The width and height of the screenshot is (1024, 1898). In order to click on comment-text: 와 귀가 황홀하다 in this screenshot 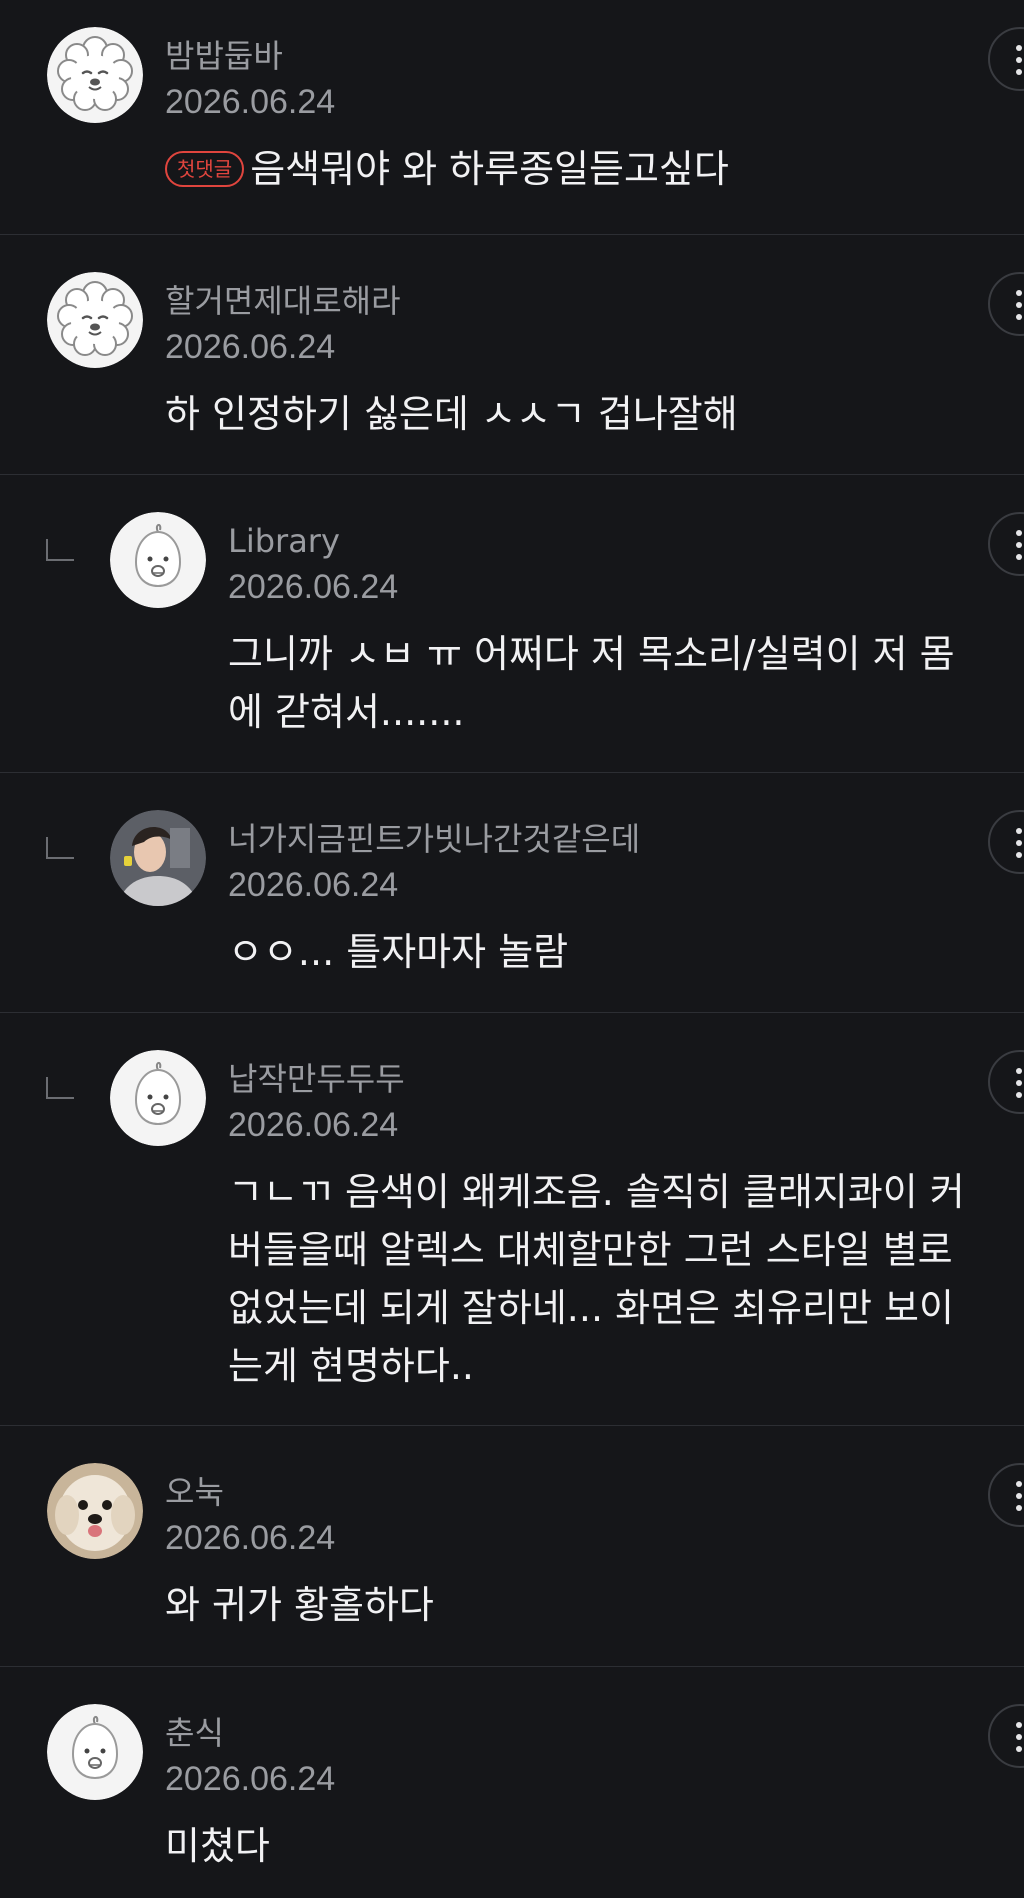, I will do `click(299, 1605)`.